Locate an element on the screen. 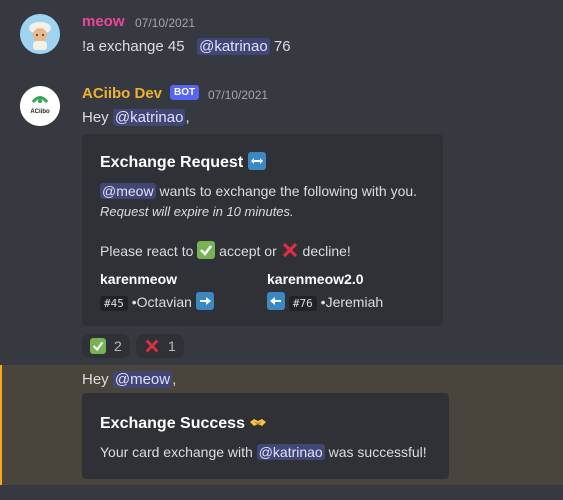 The width and height of the screenshot is (563, 500). body-prefix: Your card exchange with is located at coordinates (176, 452).